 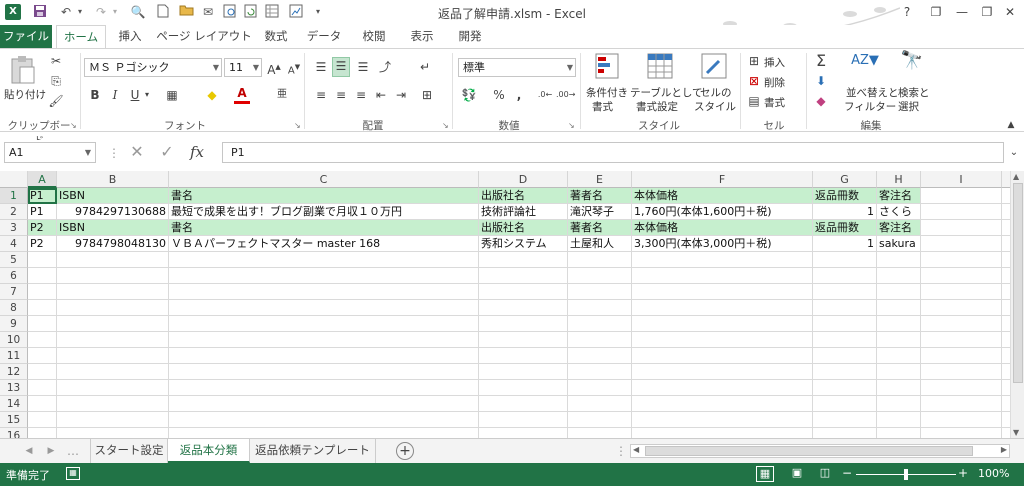 I want to click on clear-icon: ◆, so click(x=821, y=101).